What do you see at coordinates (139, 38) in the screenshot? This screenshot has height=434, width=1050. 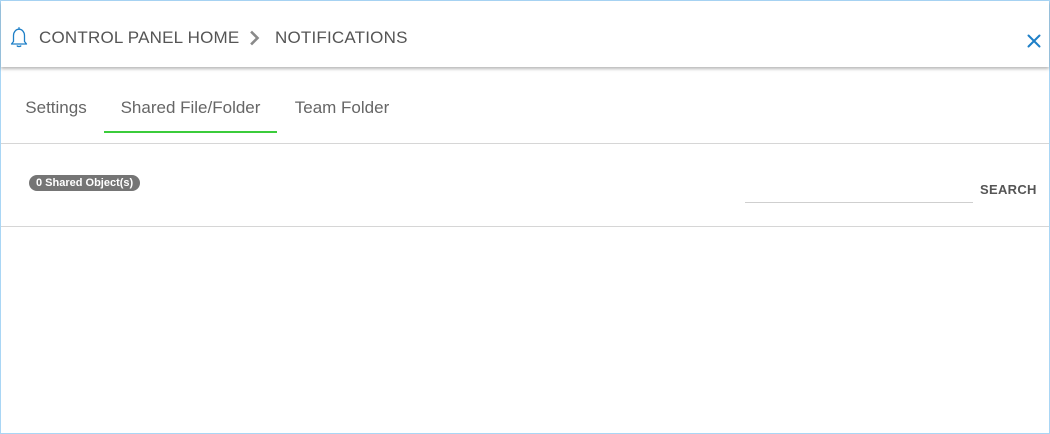 I see `breadcrumb-control-panel-home: CONTROL PANEL HOME` at bounding box center [139, 38].